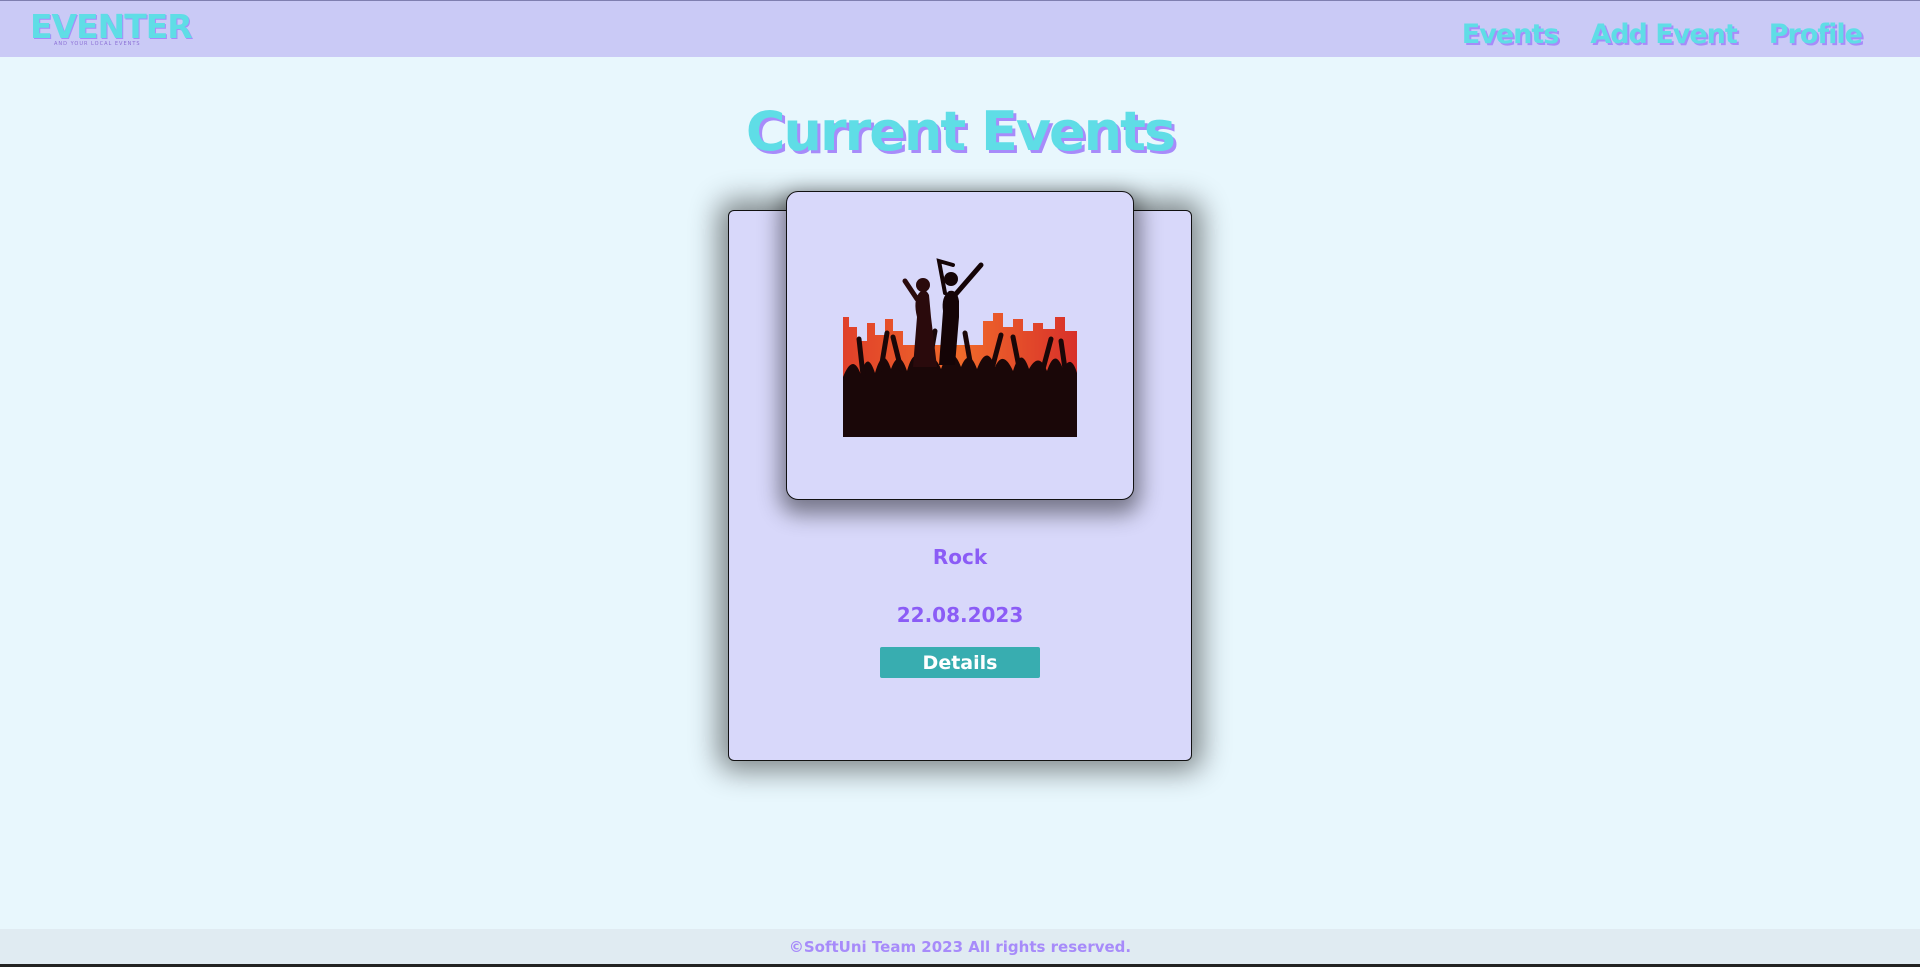 The width and height of the screenshot is (1920, 967). Describe the element at coordinates (1816, 34) in the screenshot. I see `nav-profile-link: Profile` at that location.